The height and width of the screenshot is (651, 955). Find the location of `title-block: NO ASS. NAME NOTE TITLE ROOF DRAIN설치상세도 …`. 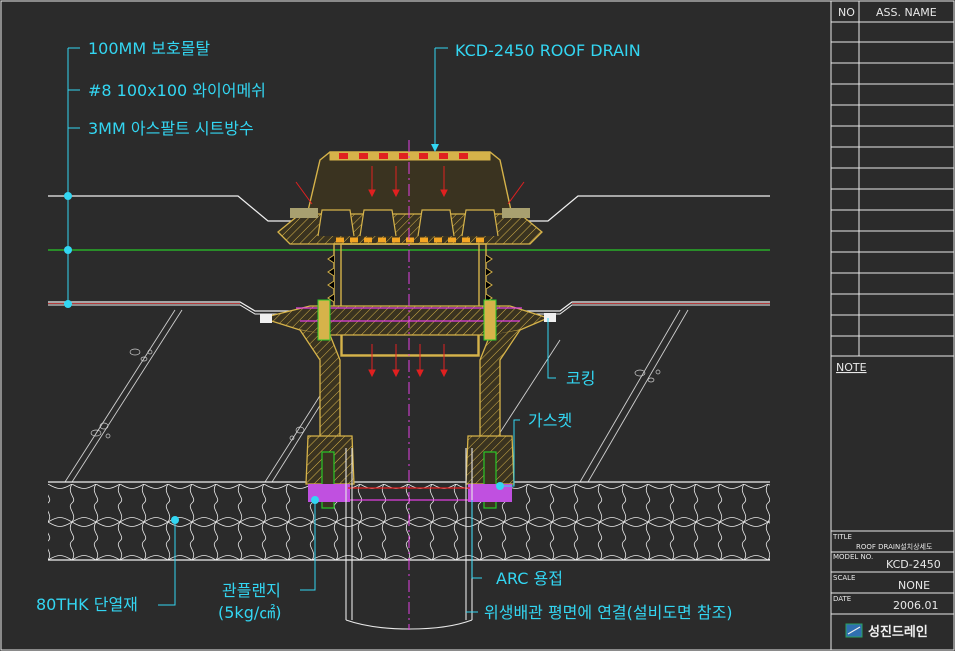

title-block: NO ASS. NAME NOTE TITLE ROOF DRAIN설치상세도 … is located at coordinates (892, 325).